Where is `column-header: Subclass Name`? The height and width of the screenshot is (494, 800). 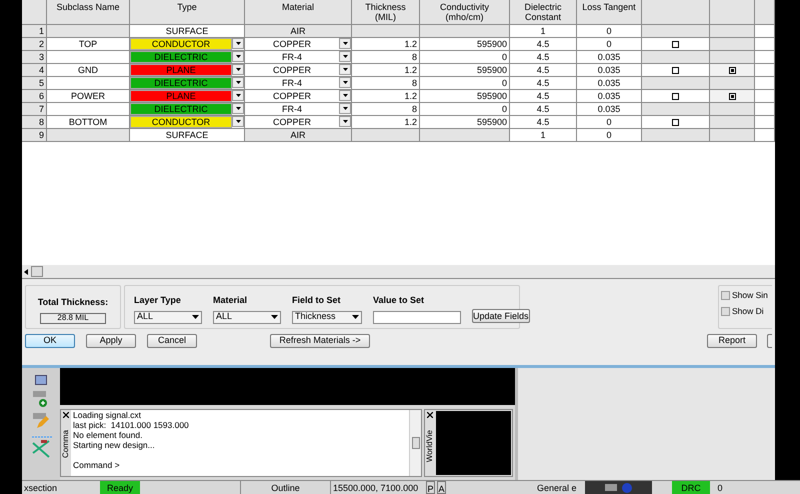
column-header: Subclass Name is located at coordinates (88, 12).